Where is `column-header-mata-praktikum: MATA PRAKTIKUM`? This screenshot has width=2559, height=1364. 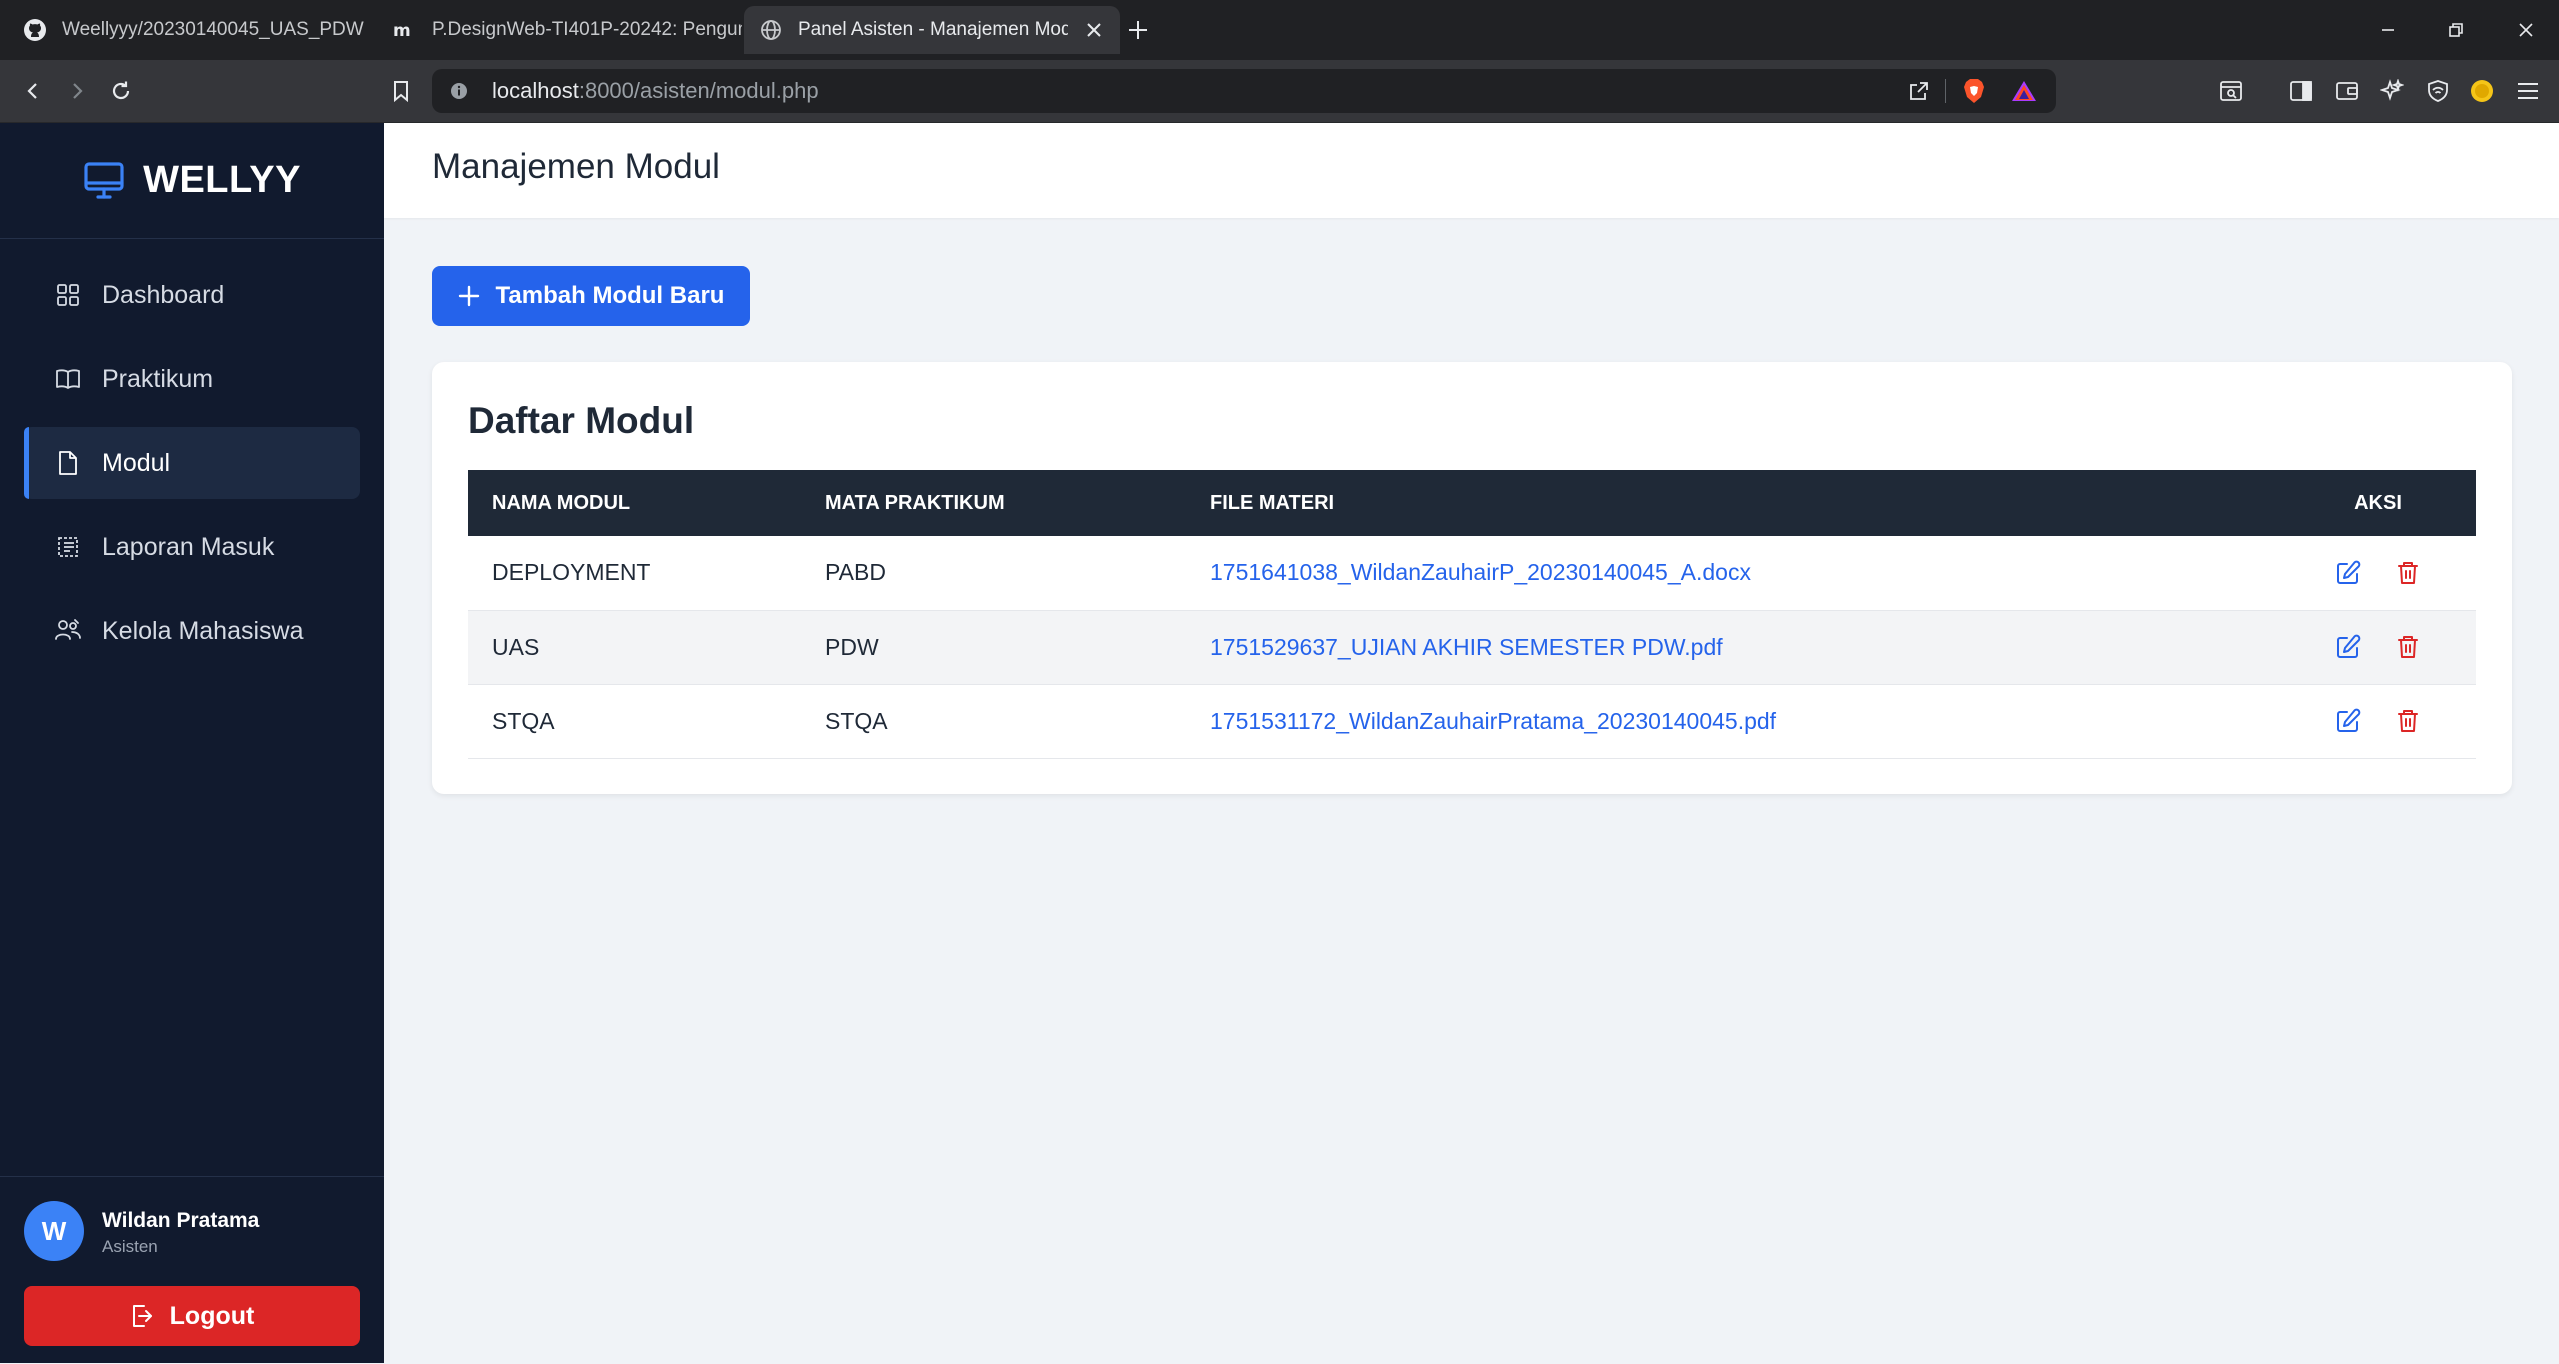
column-header-mata-praktikum: MATA PRAKTIKUM is located at coordinates (915, 502).